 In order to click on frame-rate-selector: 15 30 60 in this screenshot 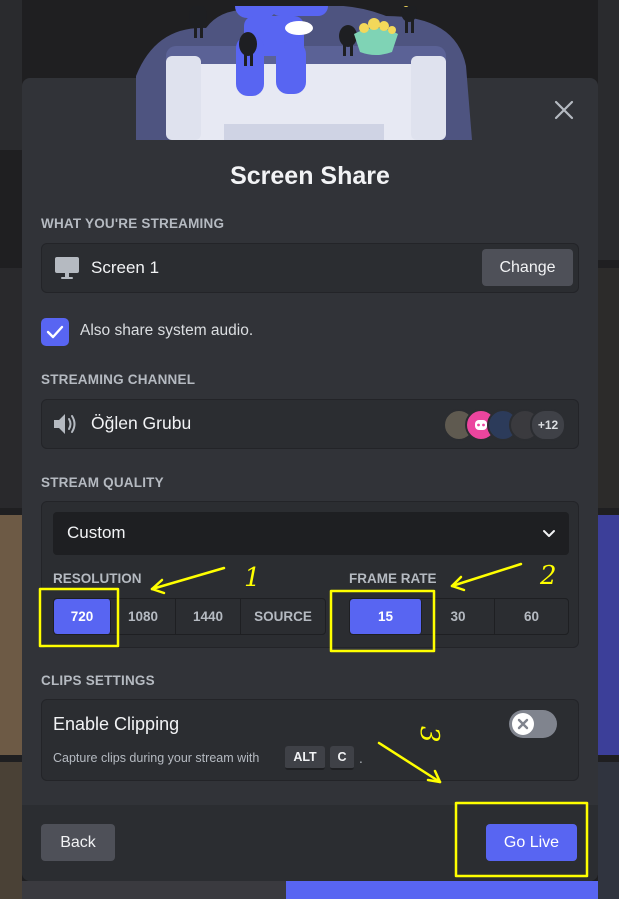, I will do `click(459, 616)`.